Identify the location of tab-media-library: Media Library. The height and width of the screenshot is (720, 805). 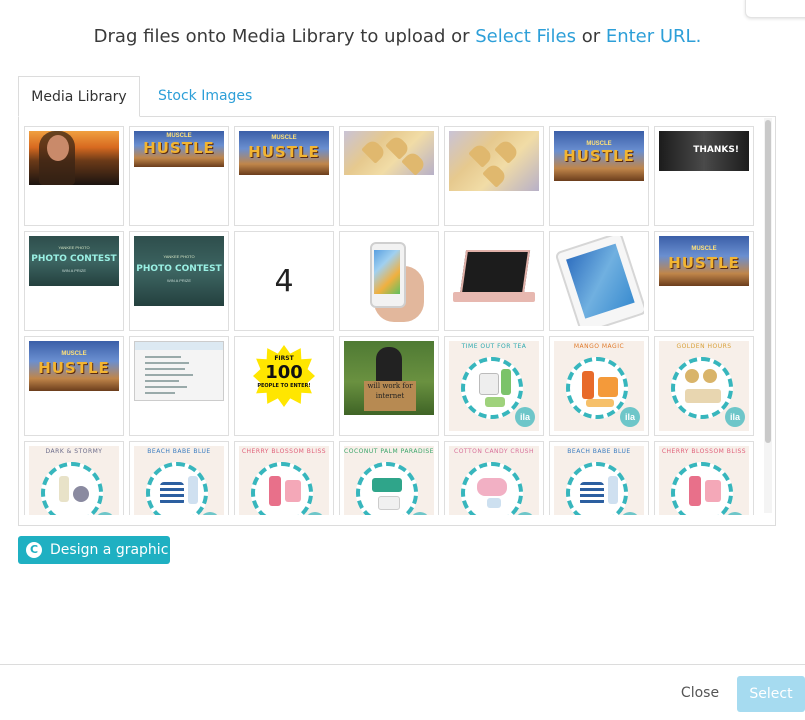
(79, 96).